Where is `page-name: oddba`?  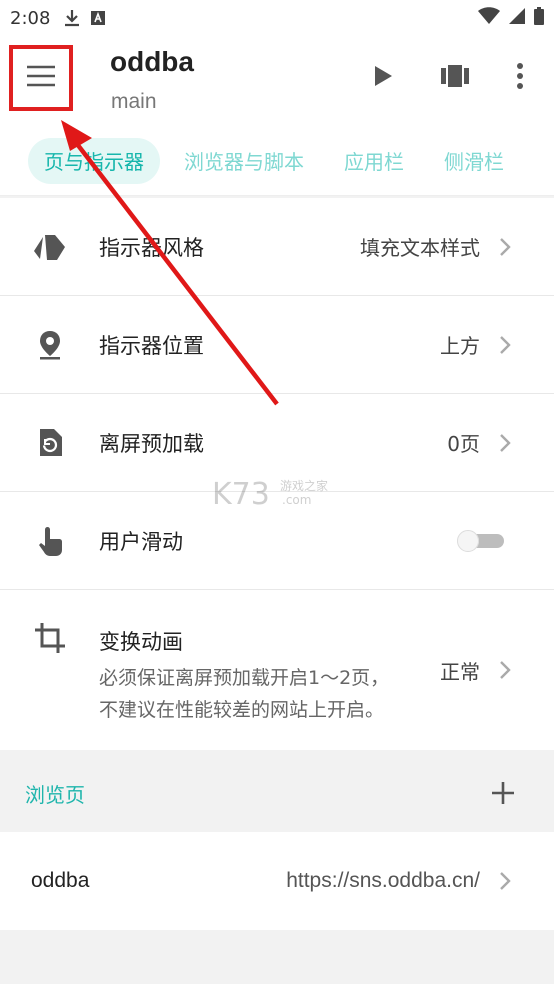 page-name: oddba is located at coordinates (60, 880).